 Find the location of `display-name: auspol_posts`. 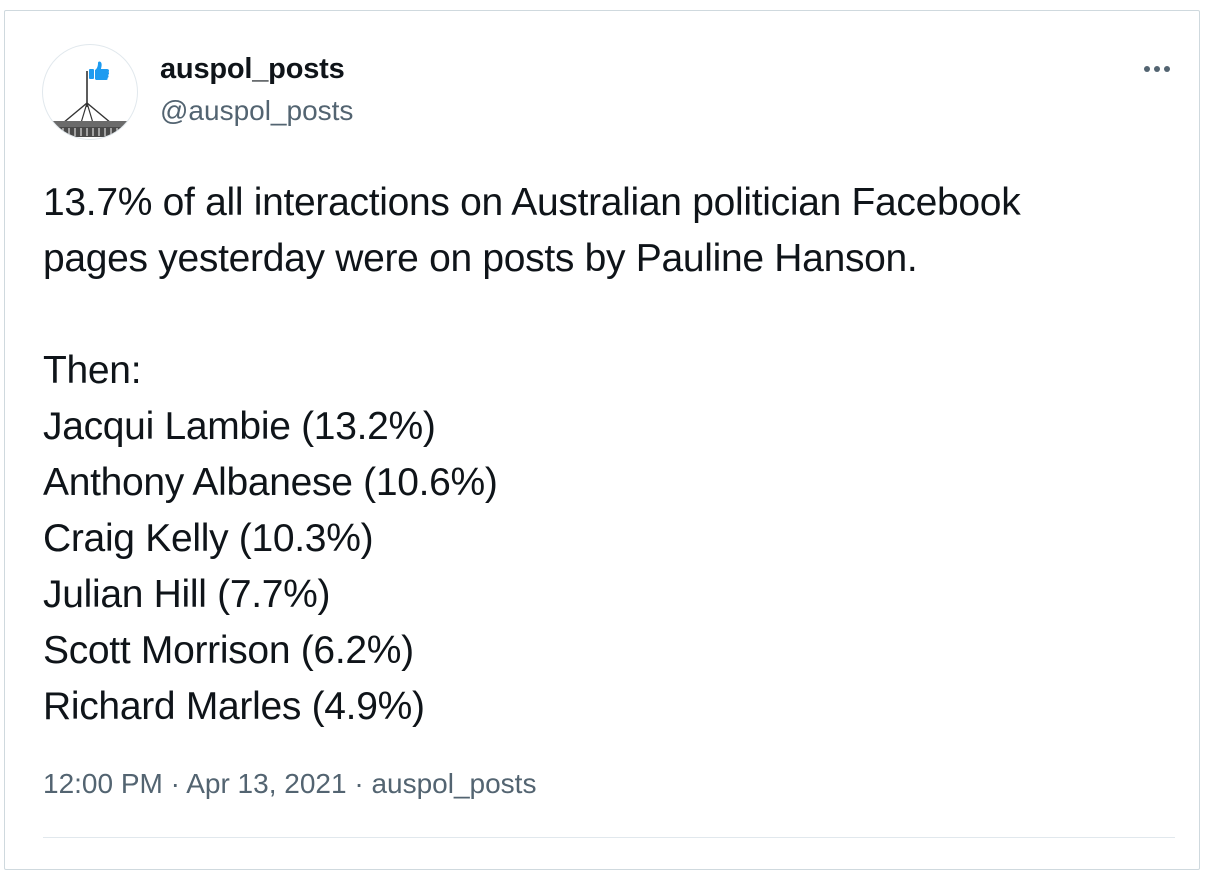

display-name: auspol_posts is located at coordinates (252, 69).